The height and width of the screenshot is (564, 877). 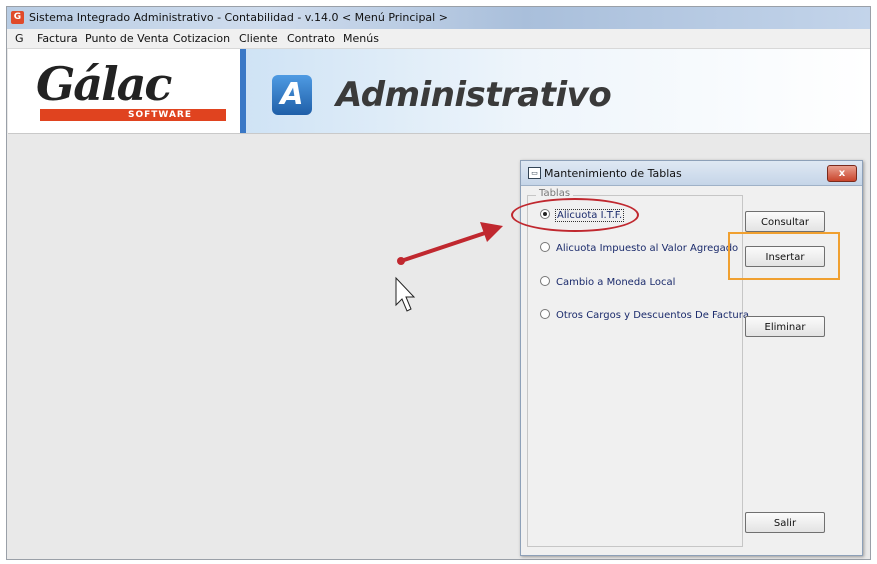 I want to click on mouse-cursor-icon, so click(x=405, y=294).